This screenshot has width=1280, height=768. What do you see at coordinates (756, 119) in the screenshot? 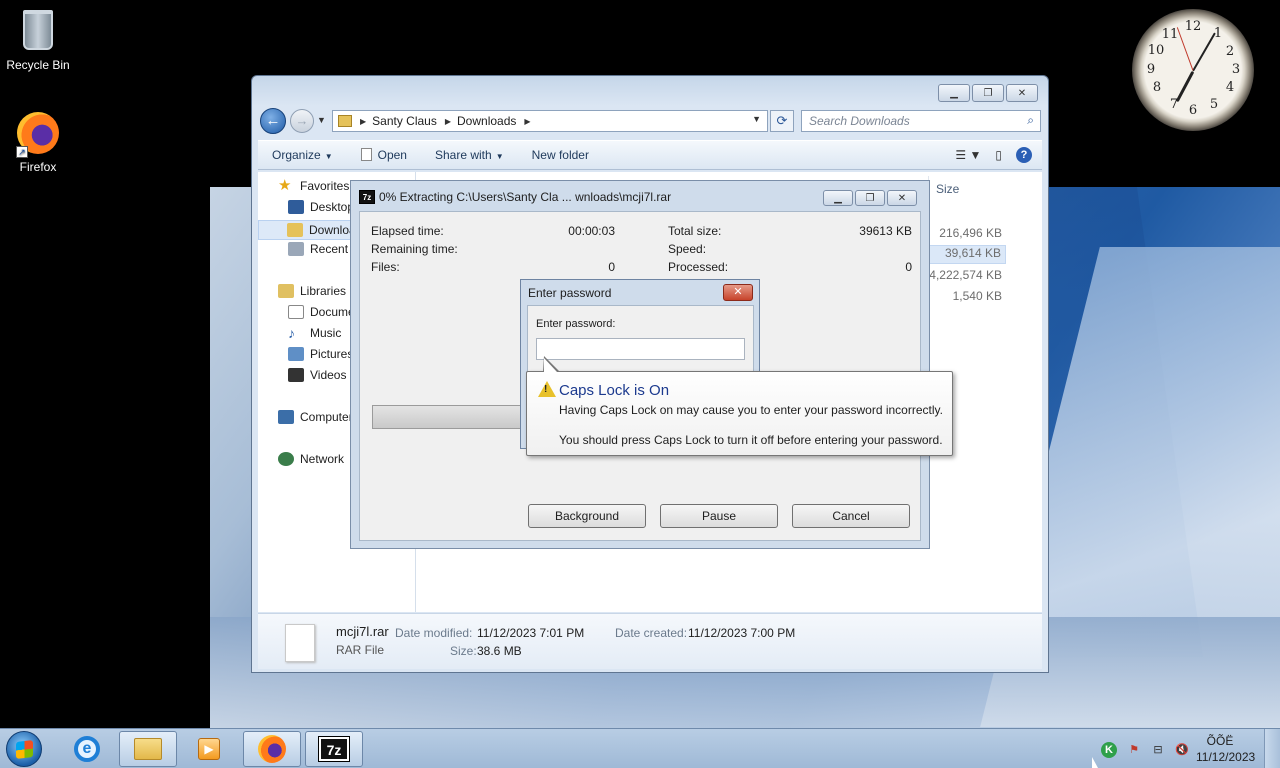
I see `address-dropdown-icon: ▼` at bounding box center [756, 119].